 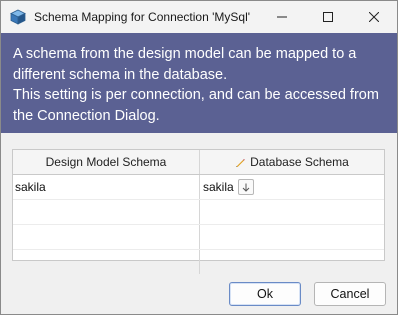 What do you see at coordinates (292, 162) in the screenshot?
I see `column-header-database-schema: Database Schema` at bounding box center [292, 162].